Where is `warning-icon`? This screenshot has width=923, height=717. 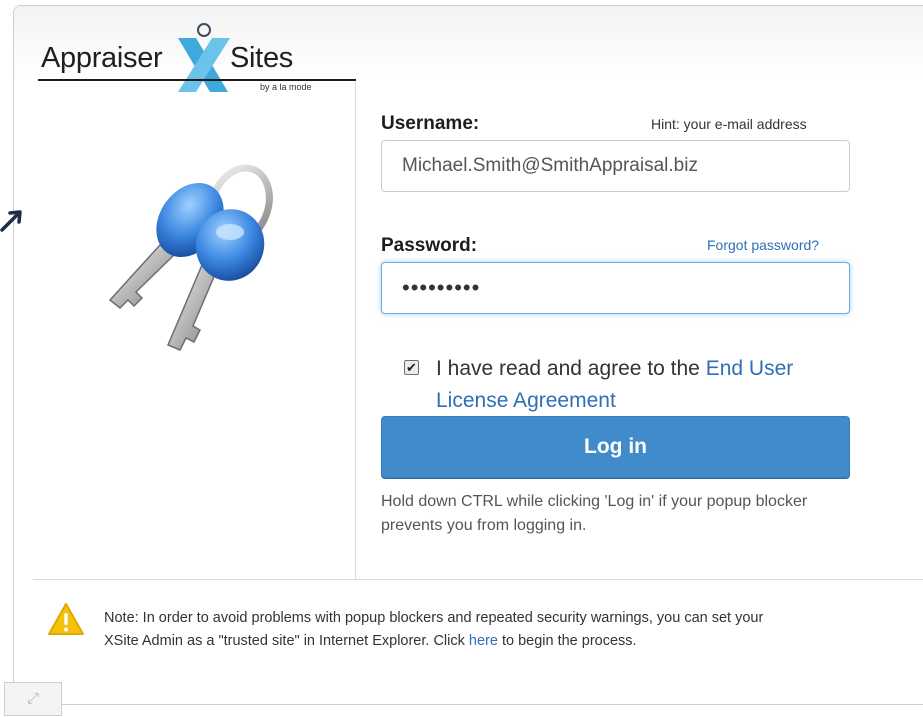 warning-icon is located at coordinates (66, 619).